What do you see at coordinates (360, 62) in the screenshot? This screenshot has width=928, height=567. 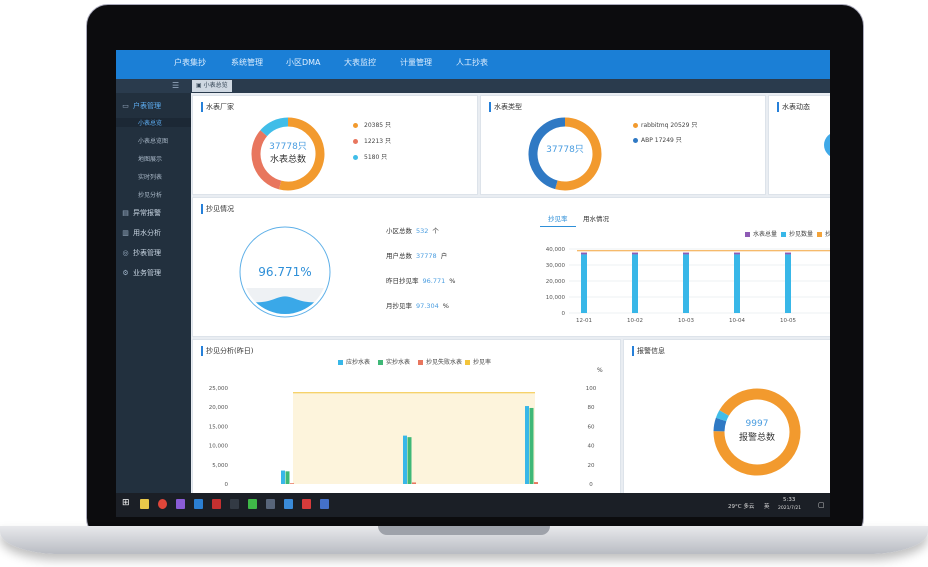 I see `nav-item: 大表监控` at bounding box center [360, 62].